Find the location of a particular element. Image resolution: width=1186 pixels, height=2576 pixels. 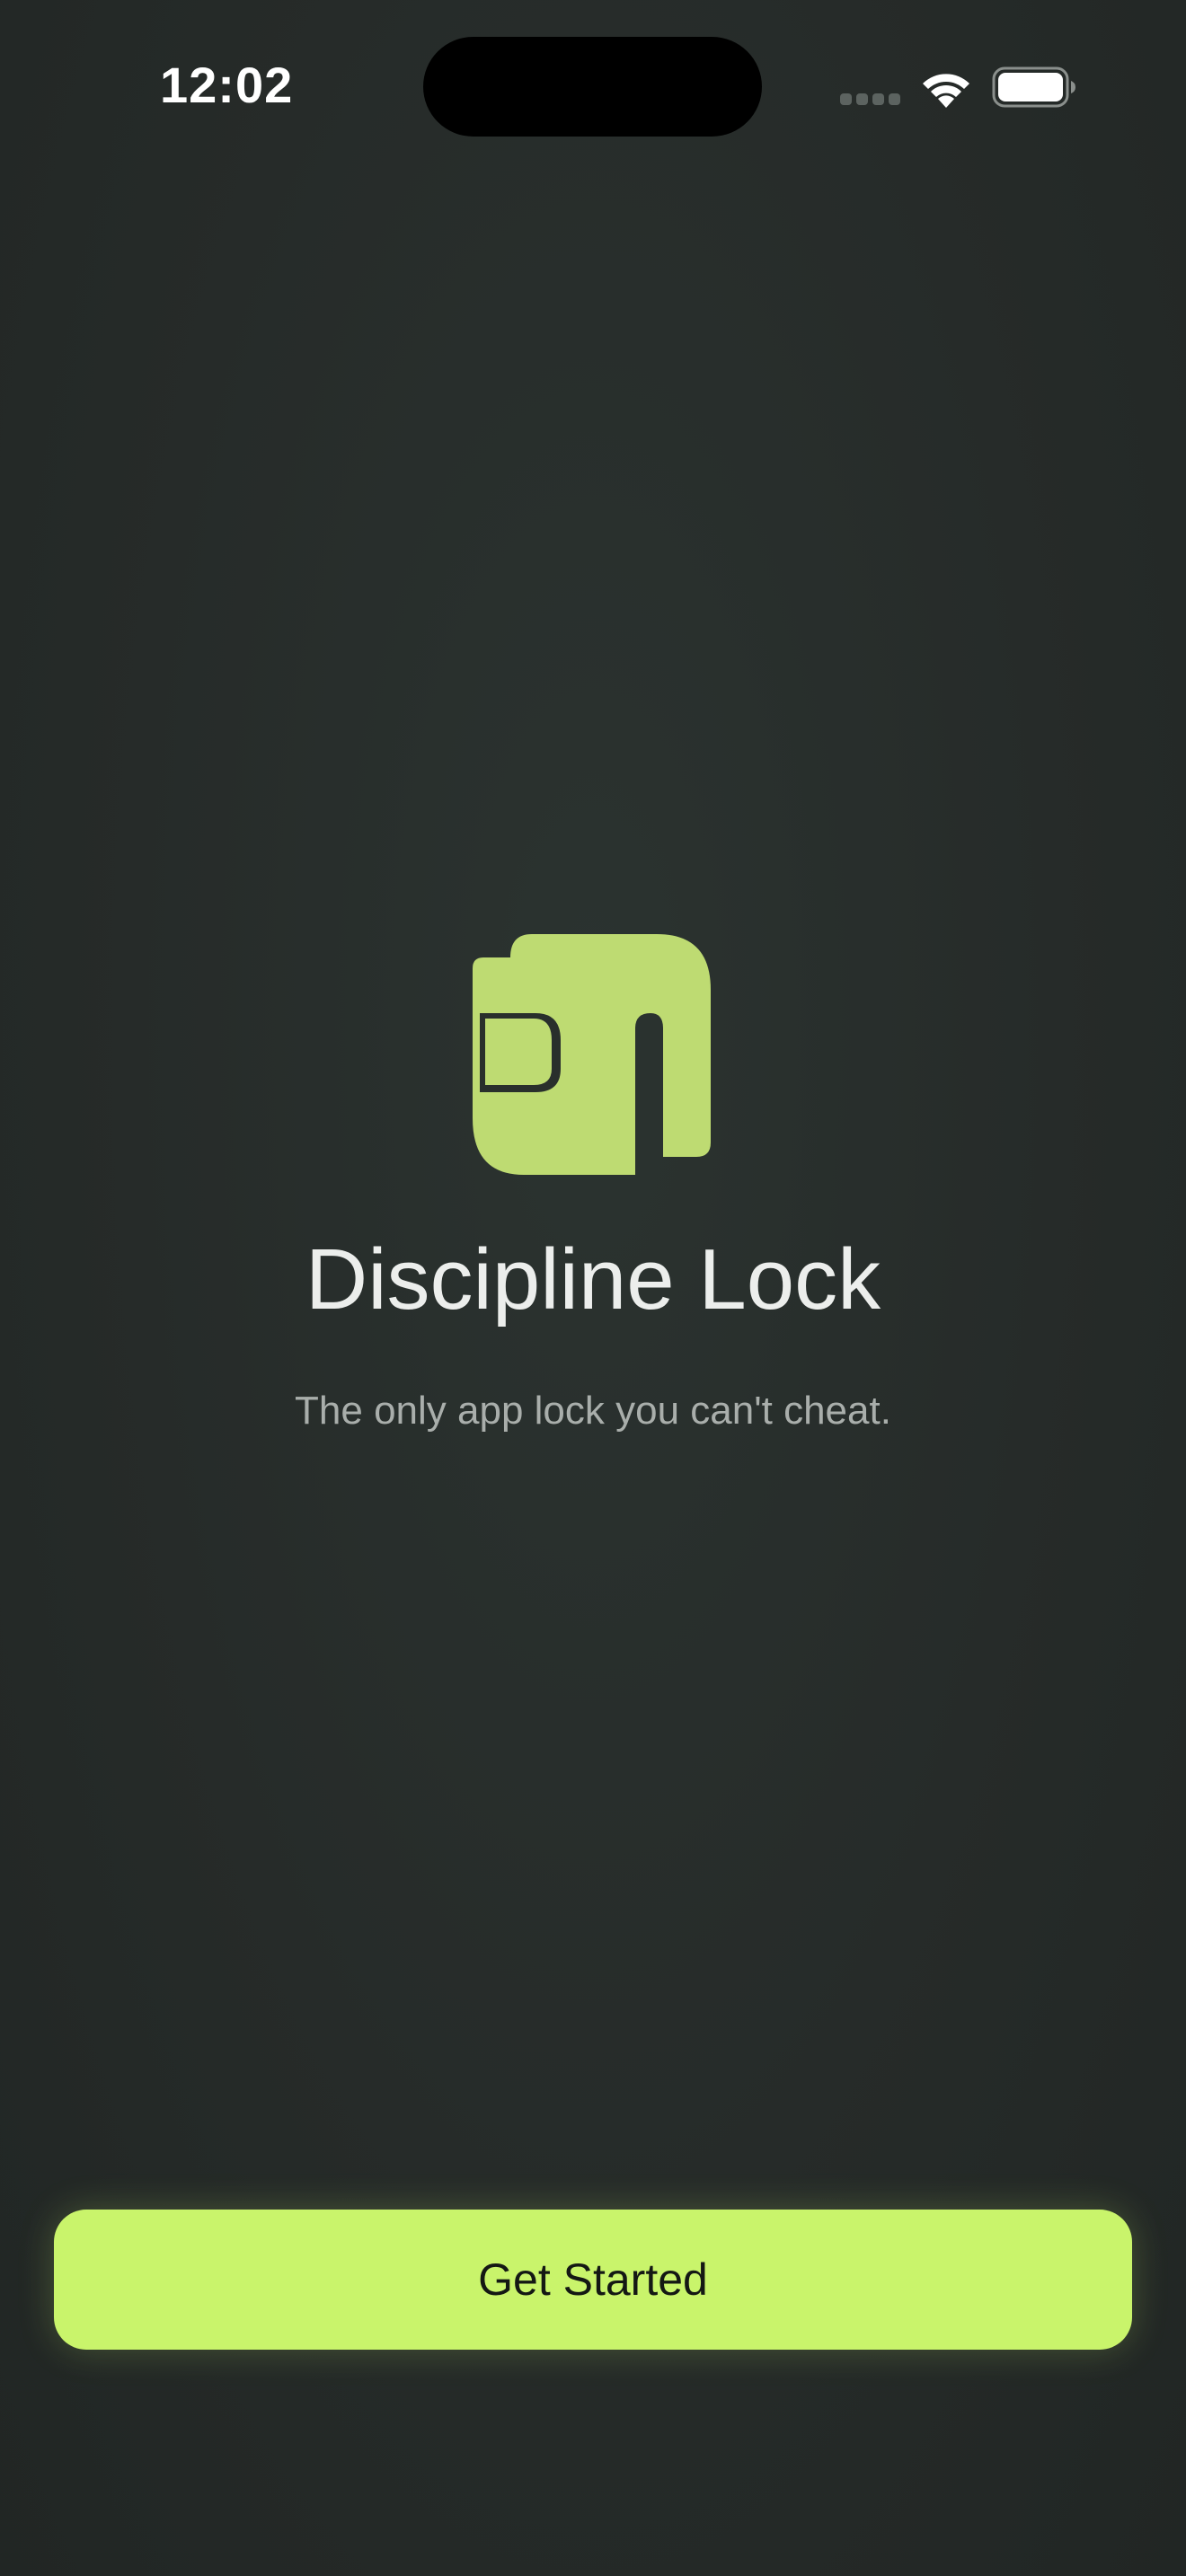

cellular-signal-icon is located at coordinates (870, 99).